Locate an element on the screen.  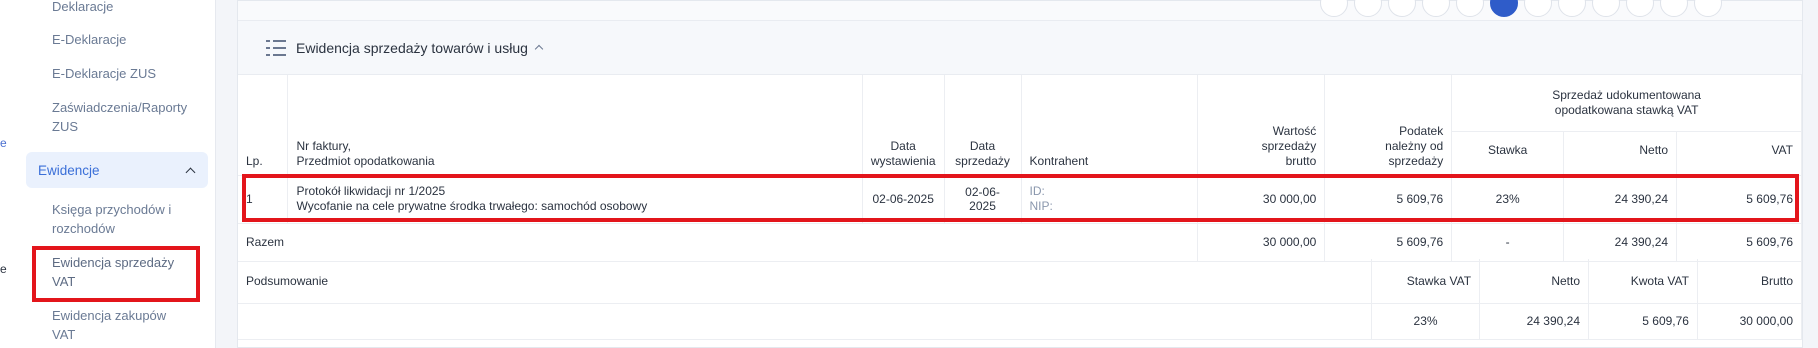
col-header-invoice: Nr faktury, Przedmiot opodatkowania is located at coordinates (575, 125).